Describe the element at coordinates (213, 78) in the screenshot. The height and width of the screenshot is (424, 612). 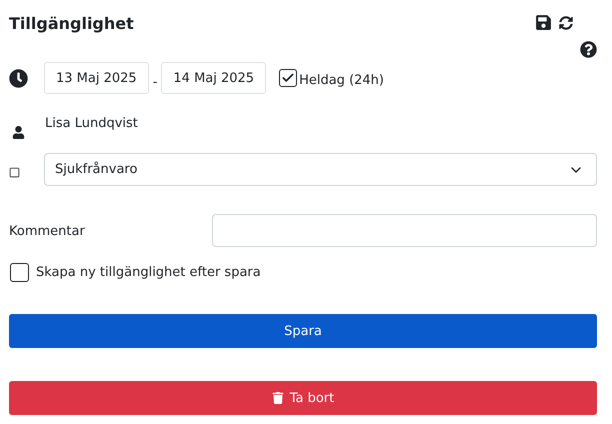
I see `date-field: 14 Maj 2025` at that location.